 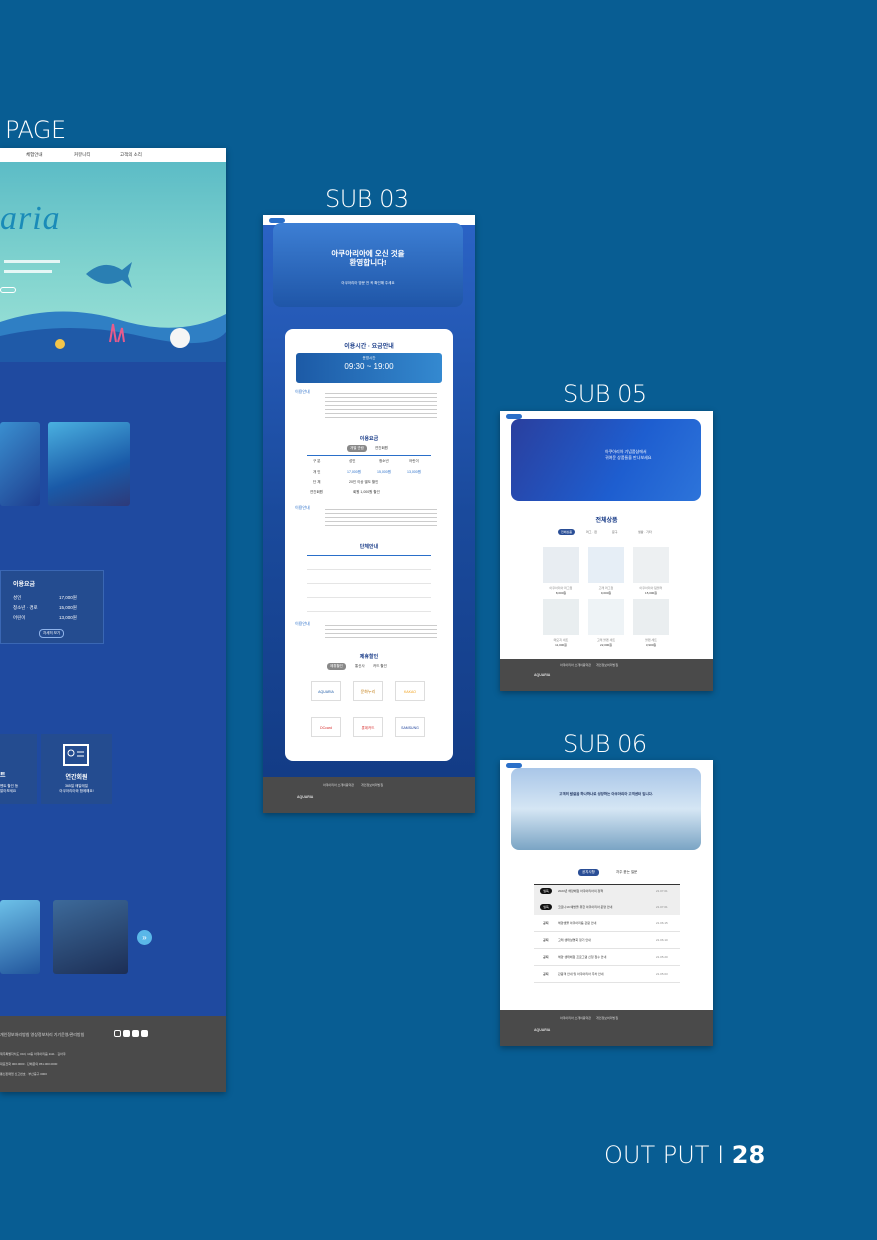 What do you see at coordinates (380, 666) in the screenshot?
I see `tab-card: 카드 할인` at bounding box center [380, 666].